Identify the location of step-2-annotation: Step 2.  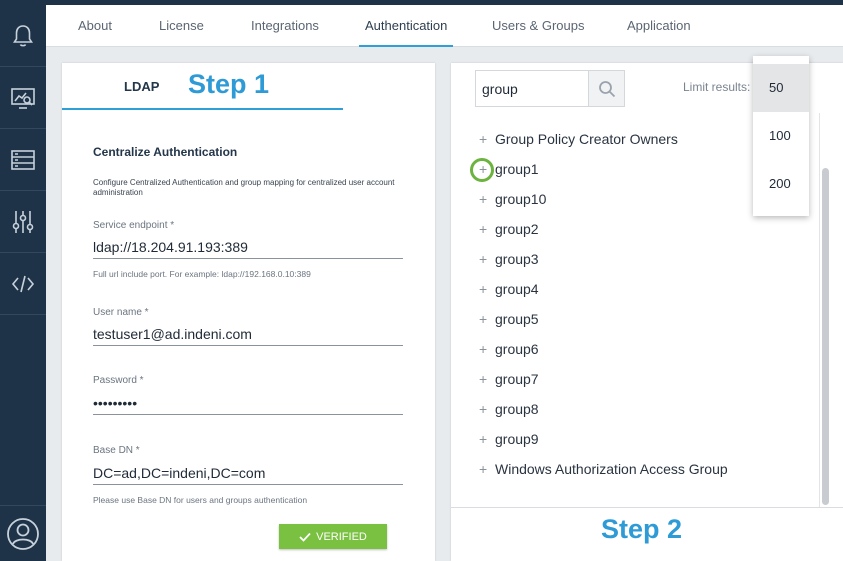
(642, 529).